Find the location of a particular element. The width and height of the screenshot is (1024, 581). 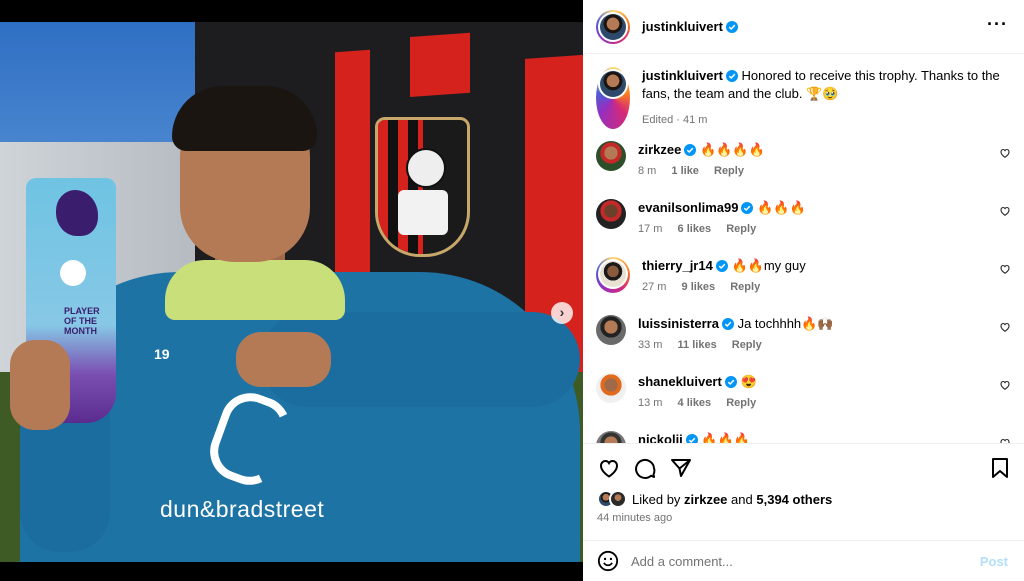

comment-row: shanekluivert 😍 13 m 4 likes Reply is located at coordinates (803, 391).